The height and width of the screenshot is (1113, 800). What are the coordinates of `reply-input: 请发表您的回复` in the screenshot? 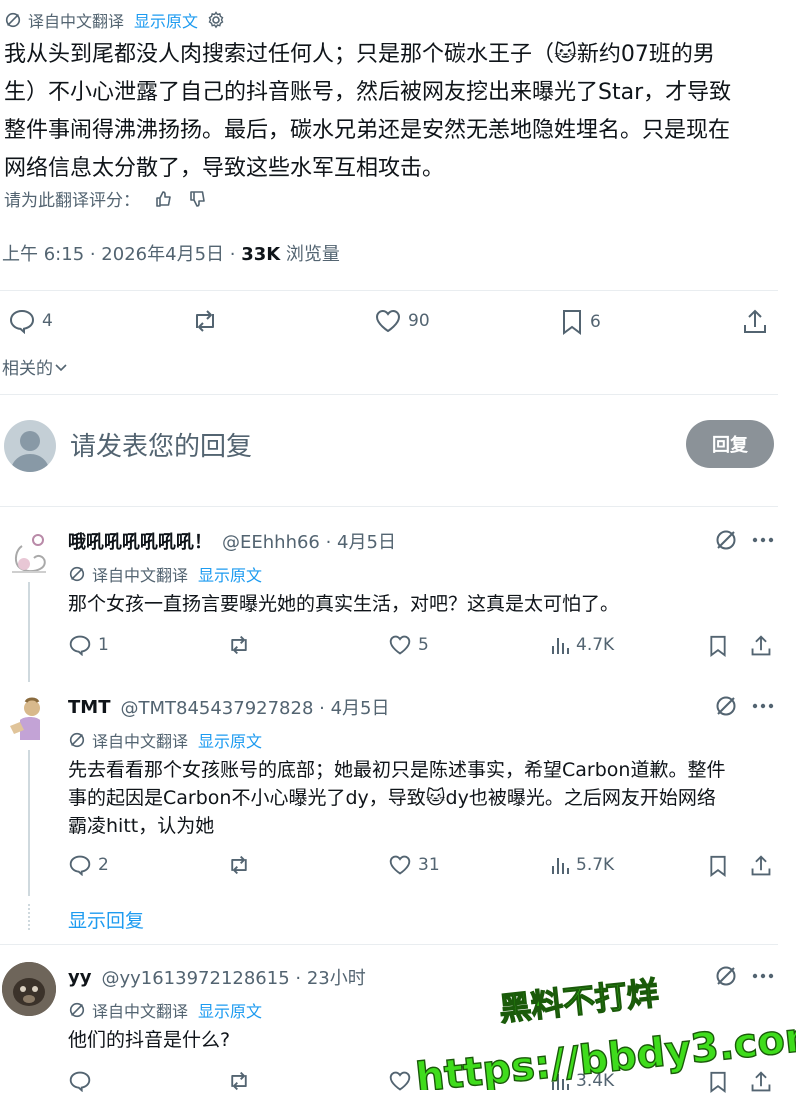 It's located at (161, 444).